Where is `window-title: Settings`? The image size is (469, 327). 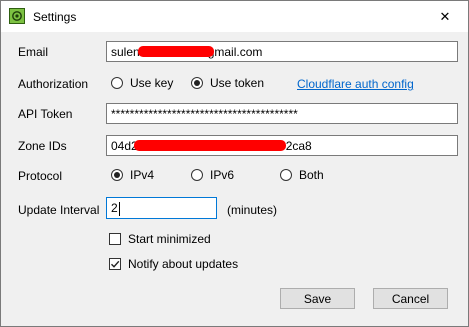 window-title: Settings is located at coordinates (55, 17).